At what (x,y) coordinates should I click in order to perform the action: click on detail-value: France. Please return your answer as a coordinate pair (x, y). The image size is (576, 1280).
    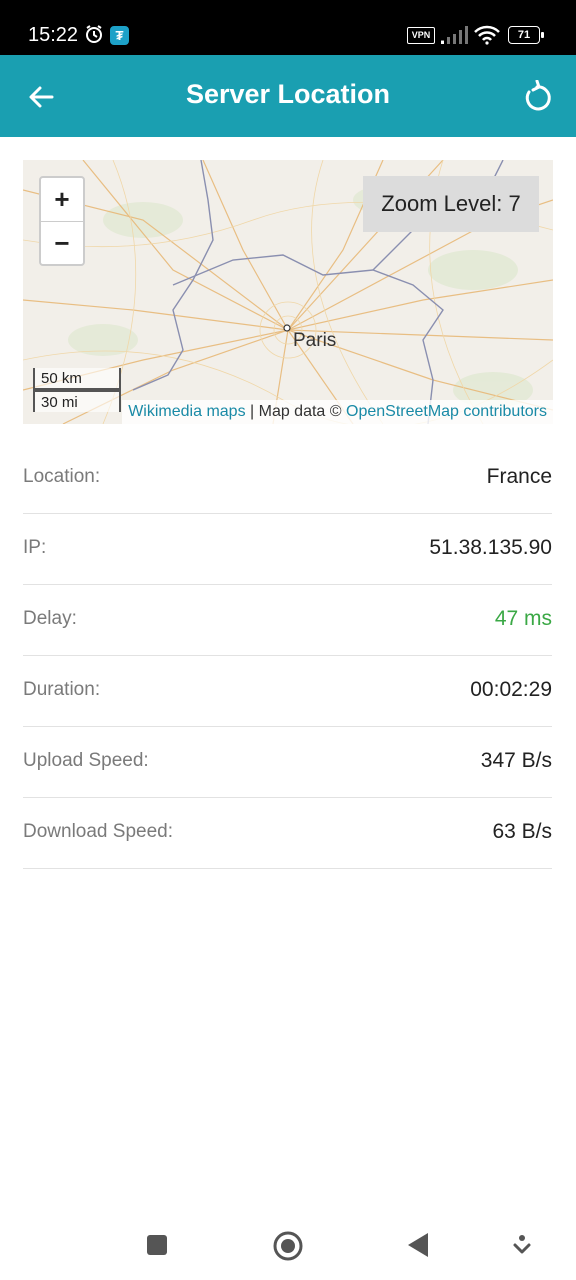
    Looking at the image, I should click on (519, 476).